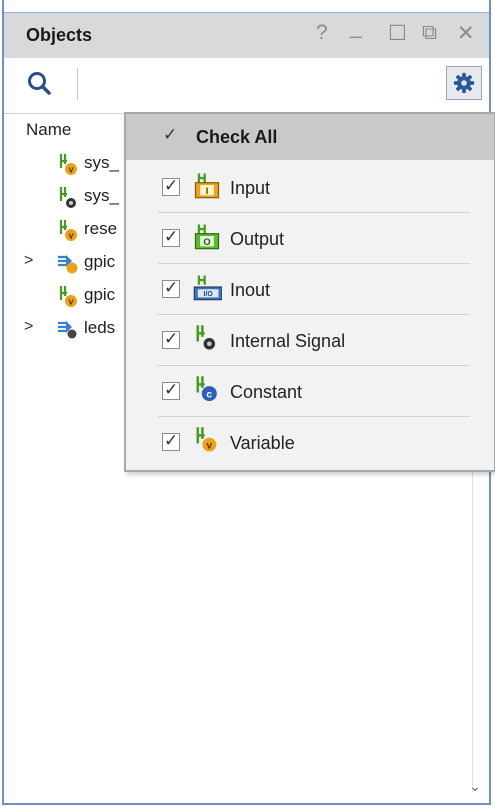  Describe the element at coordinates (322, 33) in the screenshot. I see `help-button: ?` at that location.